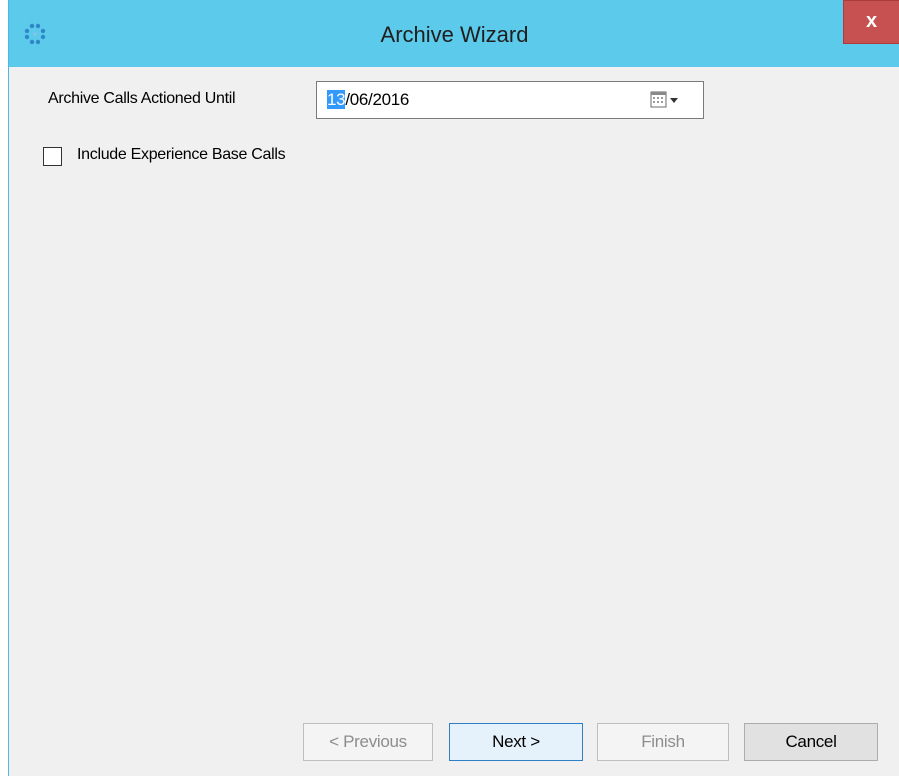  Describe the element at coordinates (377, 99) in the screenshot. I see `date-month-year: /06/2016` at that location.